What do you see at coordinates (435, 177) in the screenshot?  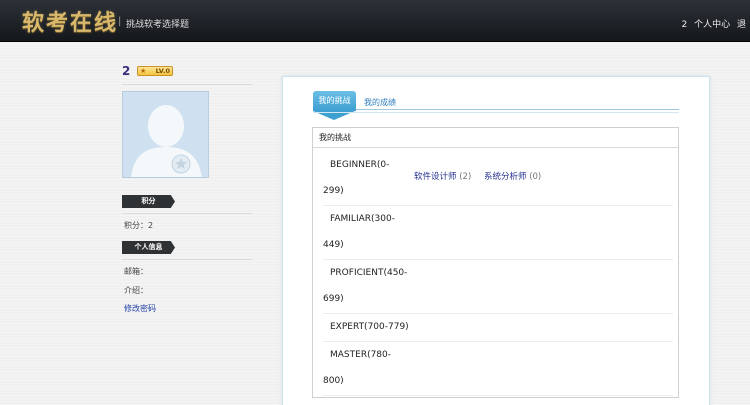 I see `skill-link-software-designer: 软件设计师` at bounding box center [435, 177].